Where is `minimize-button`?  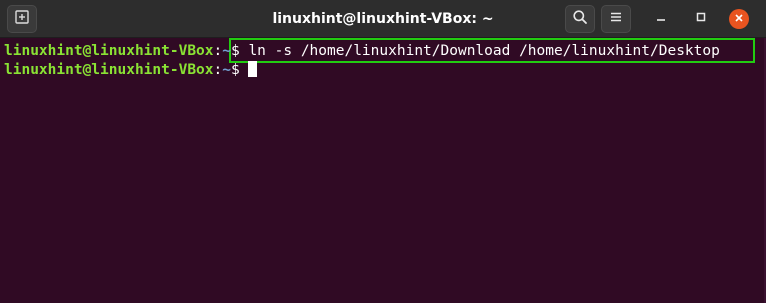
minimize-button is located at coordinates (661, 19).